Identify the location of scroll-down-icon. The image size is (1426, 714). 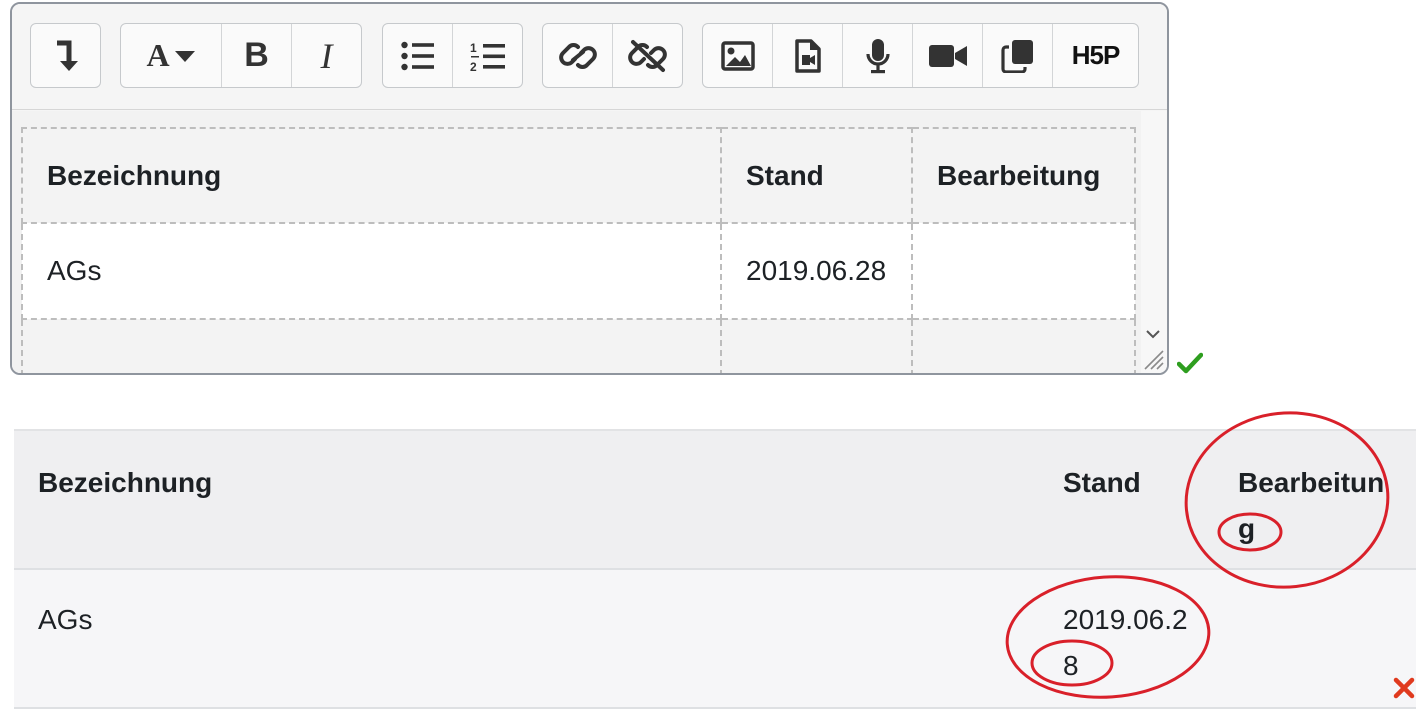
(1153, 334).